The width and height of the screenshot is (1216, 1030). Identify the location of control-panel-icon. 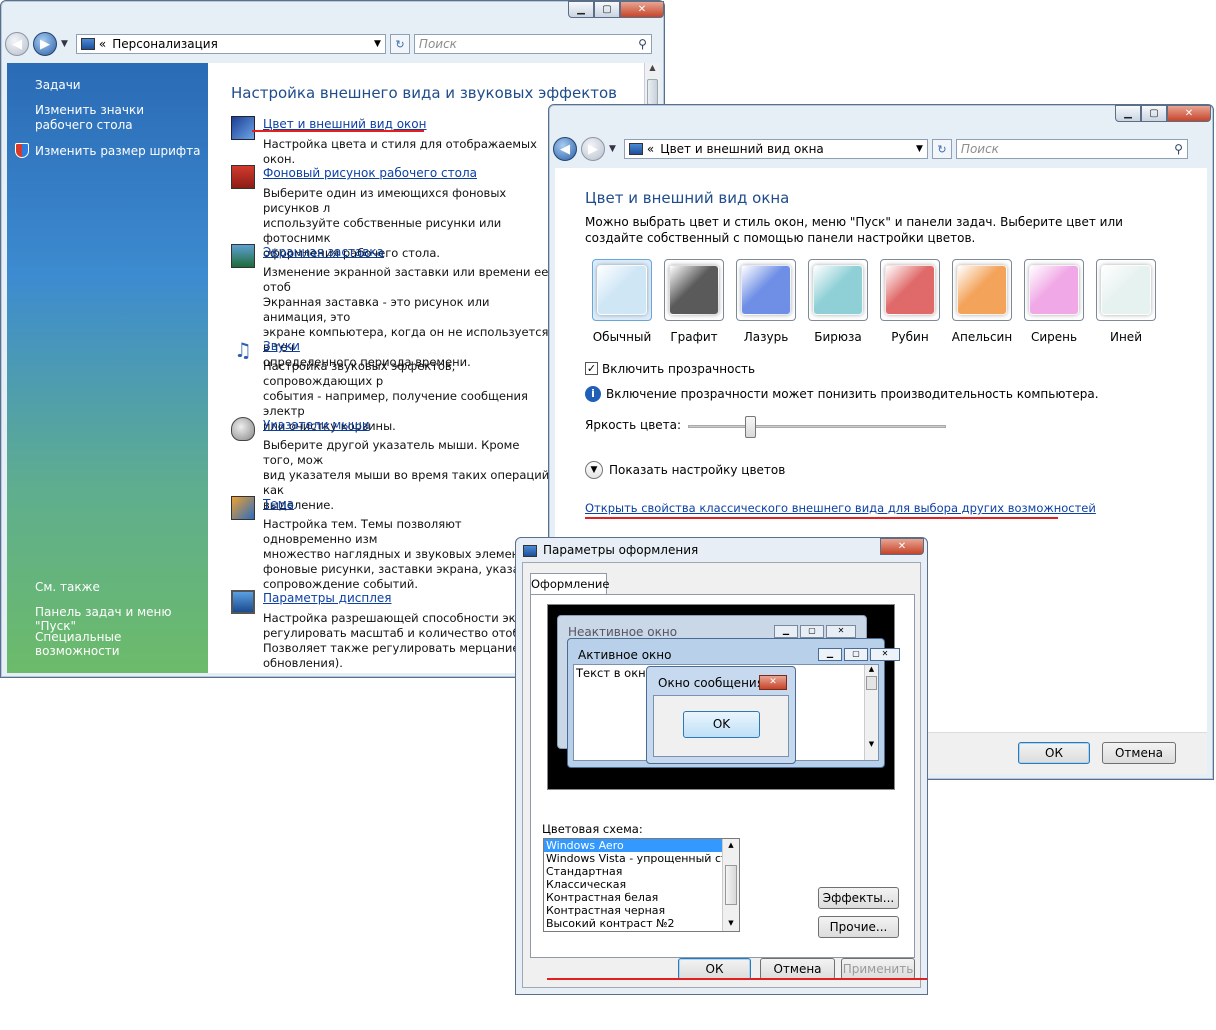
(635, 149).